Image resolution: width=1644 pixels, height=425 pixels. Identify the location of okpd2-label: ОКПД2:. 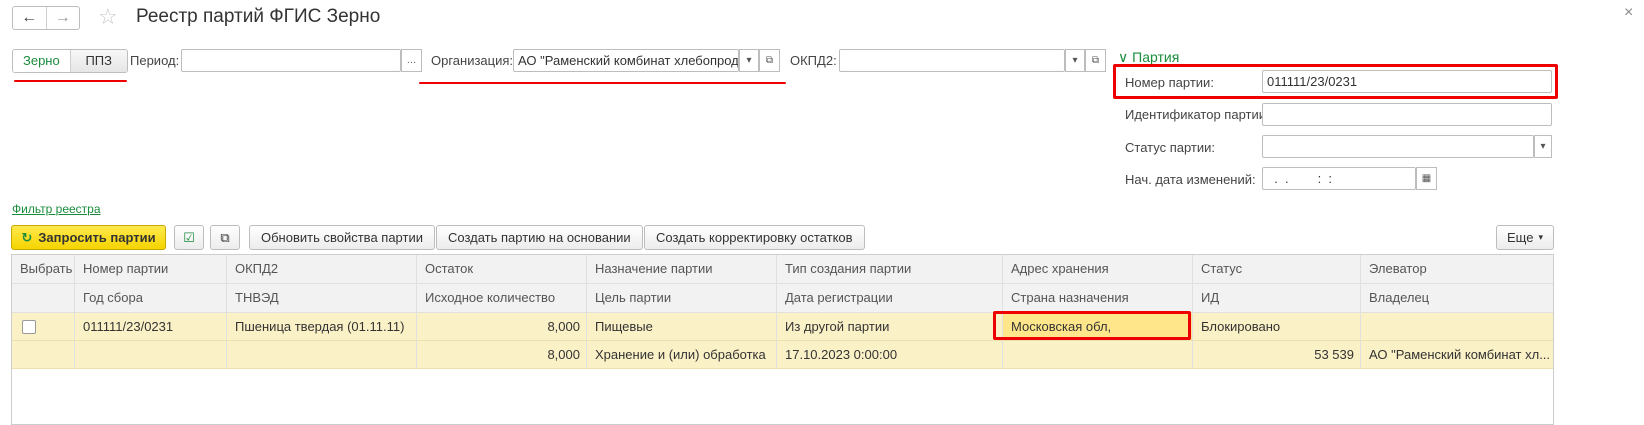
(813, 60).